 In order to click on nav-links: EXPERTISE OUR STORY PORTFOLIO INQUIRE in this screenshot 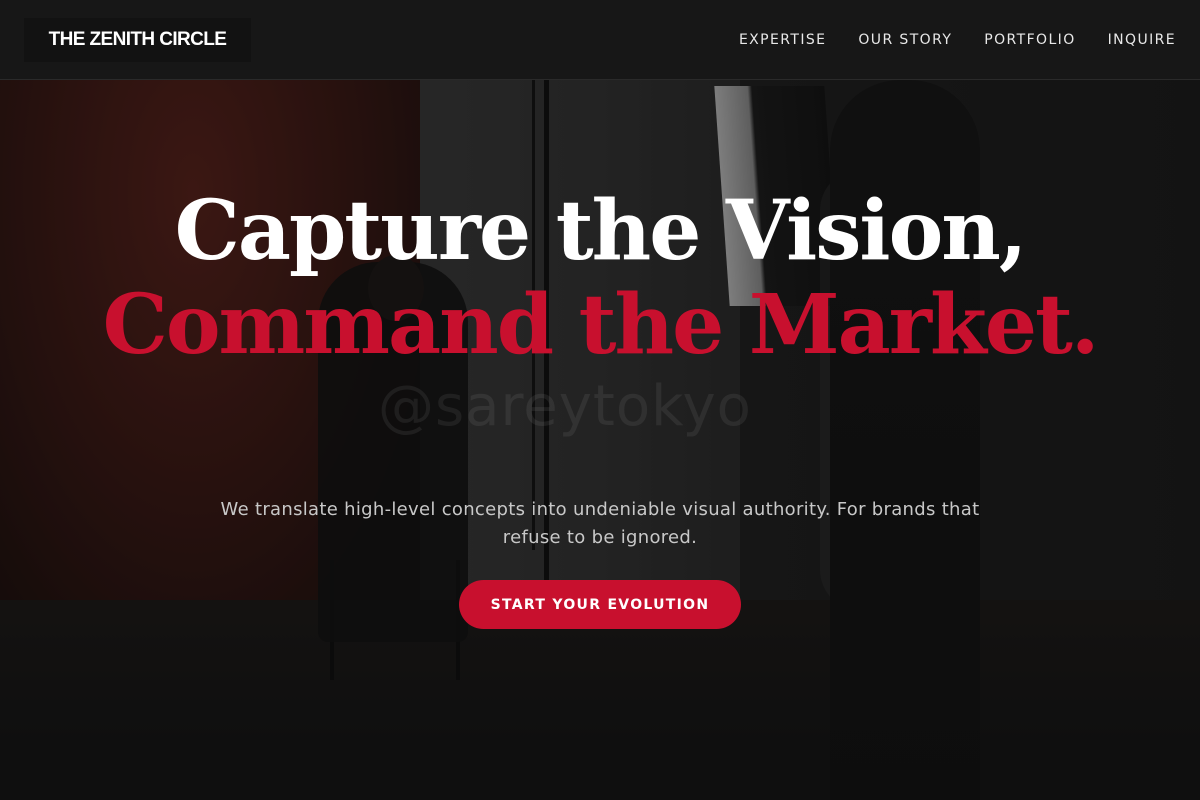, I will do `click(957, 40)`.